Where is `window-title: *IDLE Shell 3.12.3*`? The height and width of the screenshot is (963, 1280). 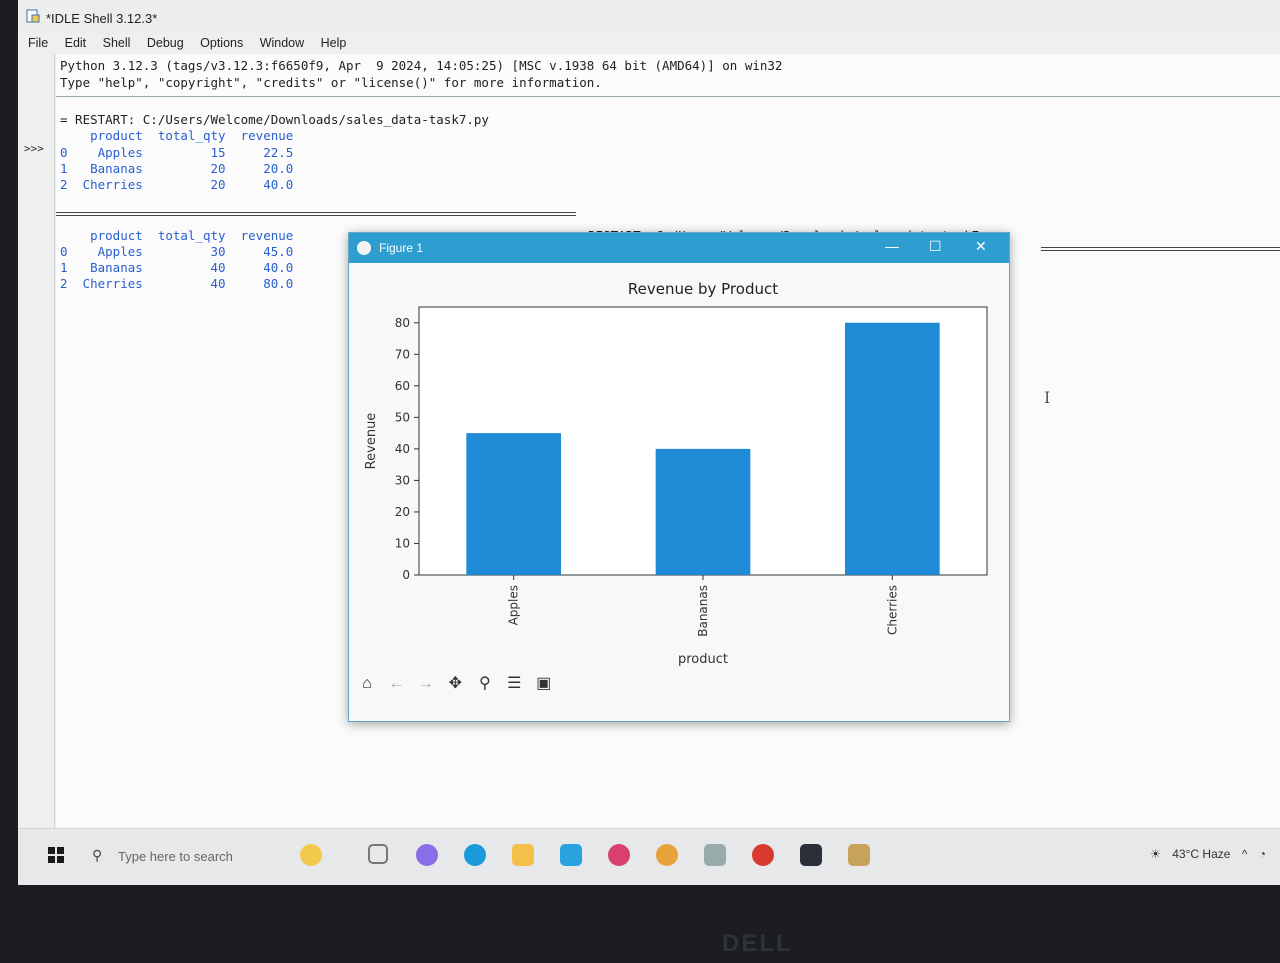 window-title: *IDLE Shell 3.12.3* is located at coordinates (102, 18).